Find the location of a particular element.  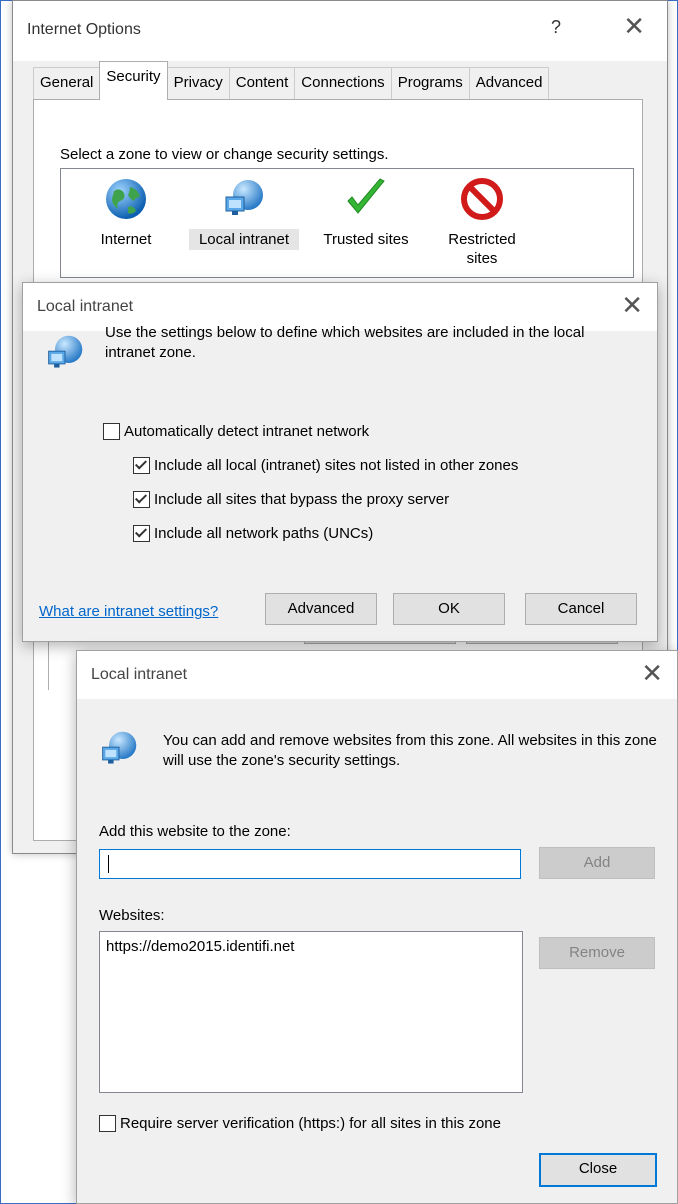

tab-general: General is located at coordinates (67, 83).